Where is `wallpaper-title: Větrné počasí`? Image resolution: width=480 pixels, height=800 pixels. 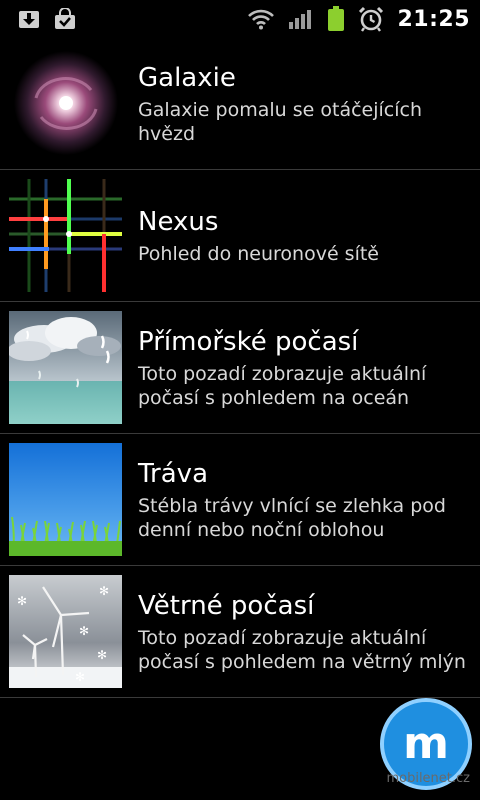
wallpaper-title: Větrné počasí is located at coordinates (226, 605).